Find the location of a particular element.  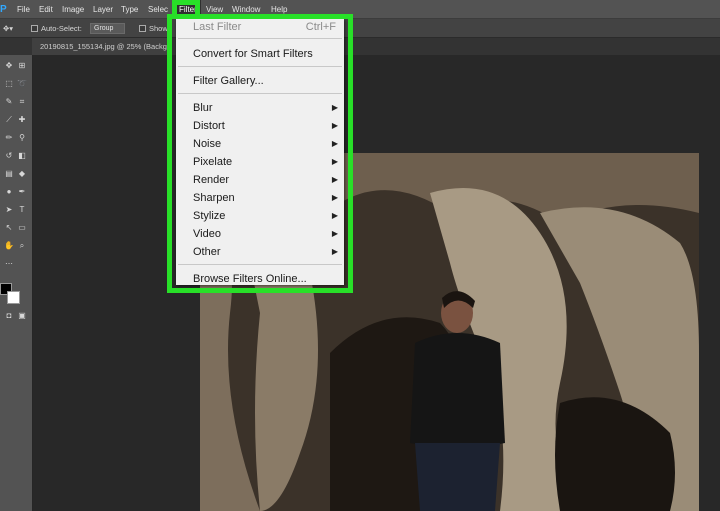

options-bar: ✥▾ Auto-Select: Group Show is located at coordinates (360, 28).